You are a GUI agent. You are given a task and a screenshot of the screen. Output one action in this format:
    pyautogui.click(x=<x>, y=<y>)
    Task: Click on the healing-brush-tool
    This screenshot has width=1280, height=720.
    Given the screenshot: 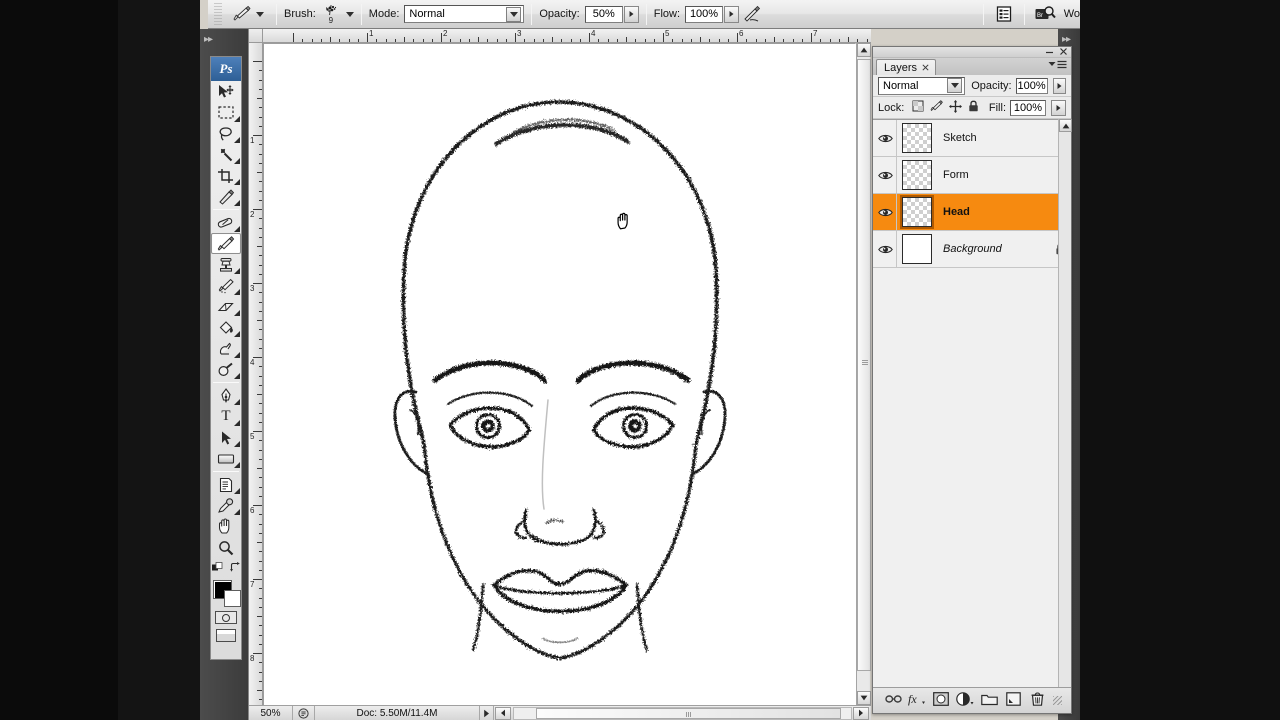 What is the action you would take?
    pyautogui.click(x=226, y=222)
    